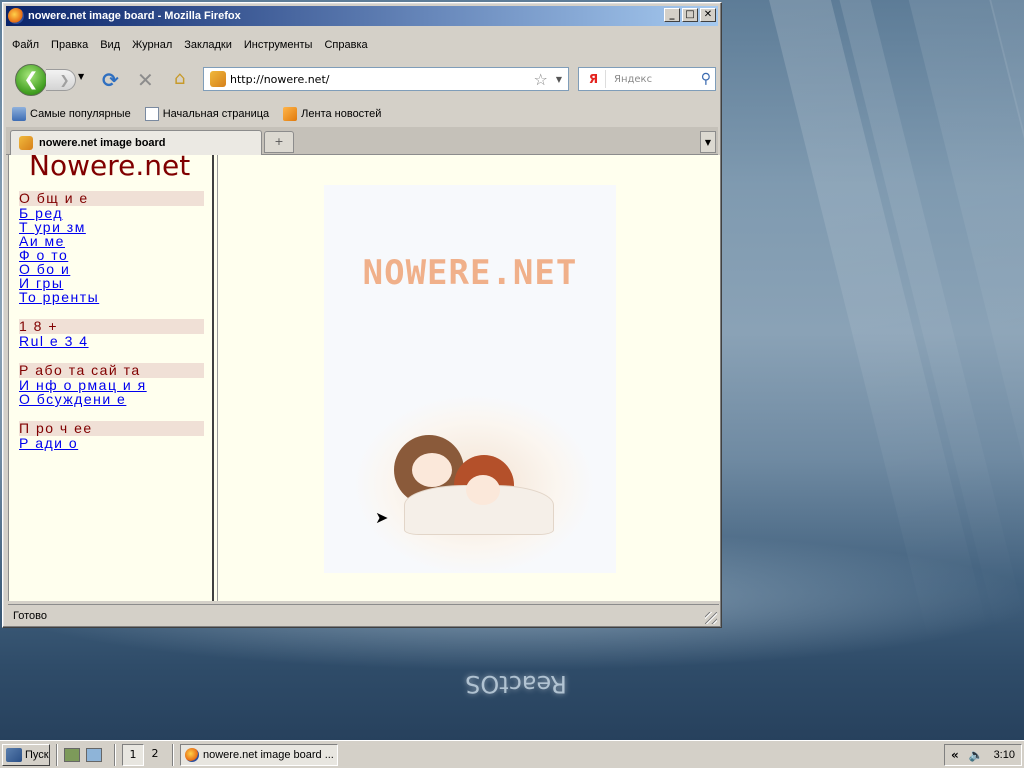  I want to click on close-button: ✕, so click(708, 15).